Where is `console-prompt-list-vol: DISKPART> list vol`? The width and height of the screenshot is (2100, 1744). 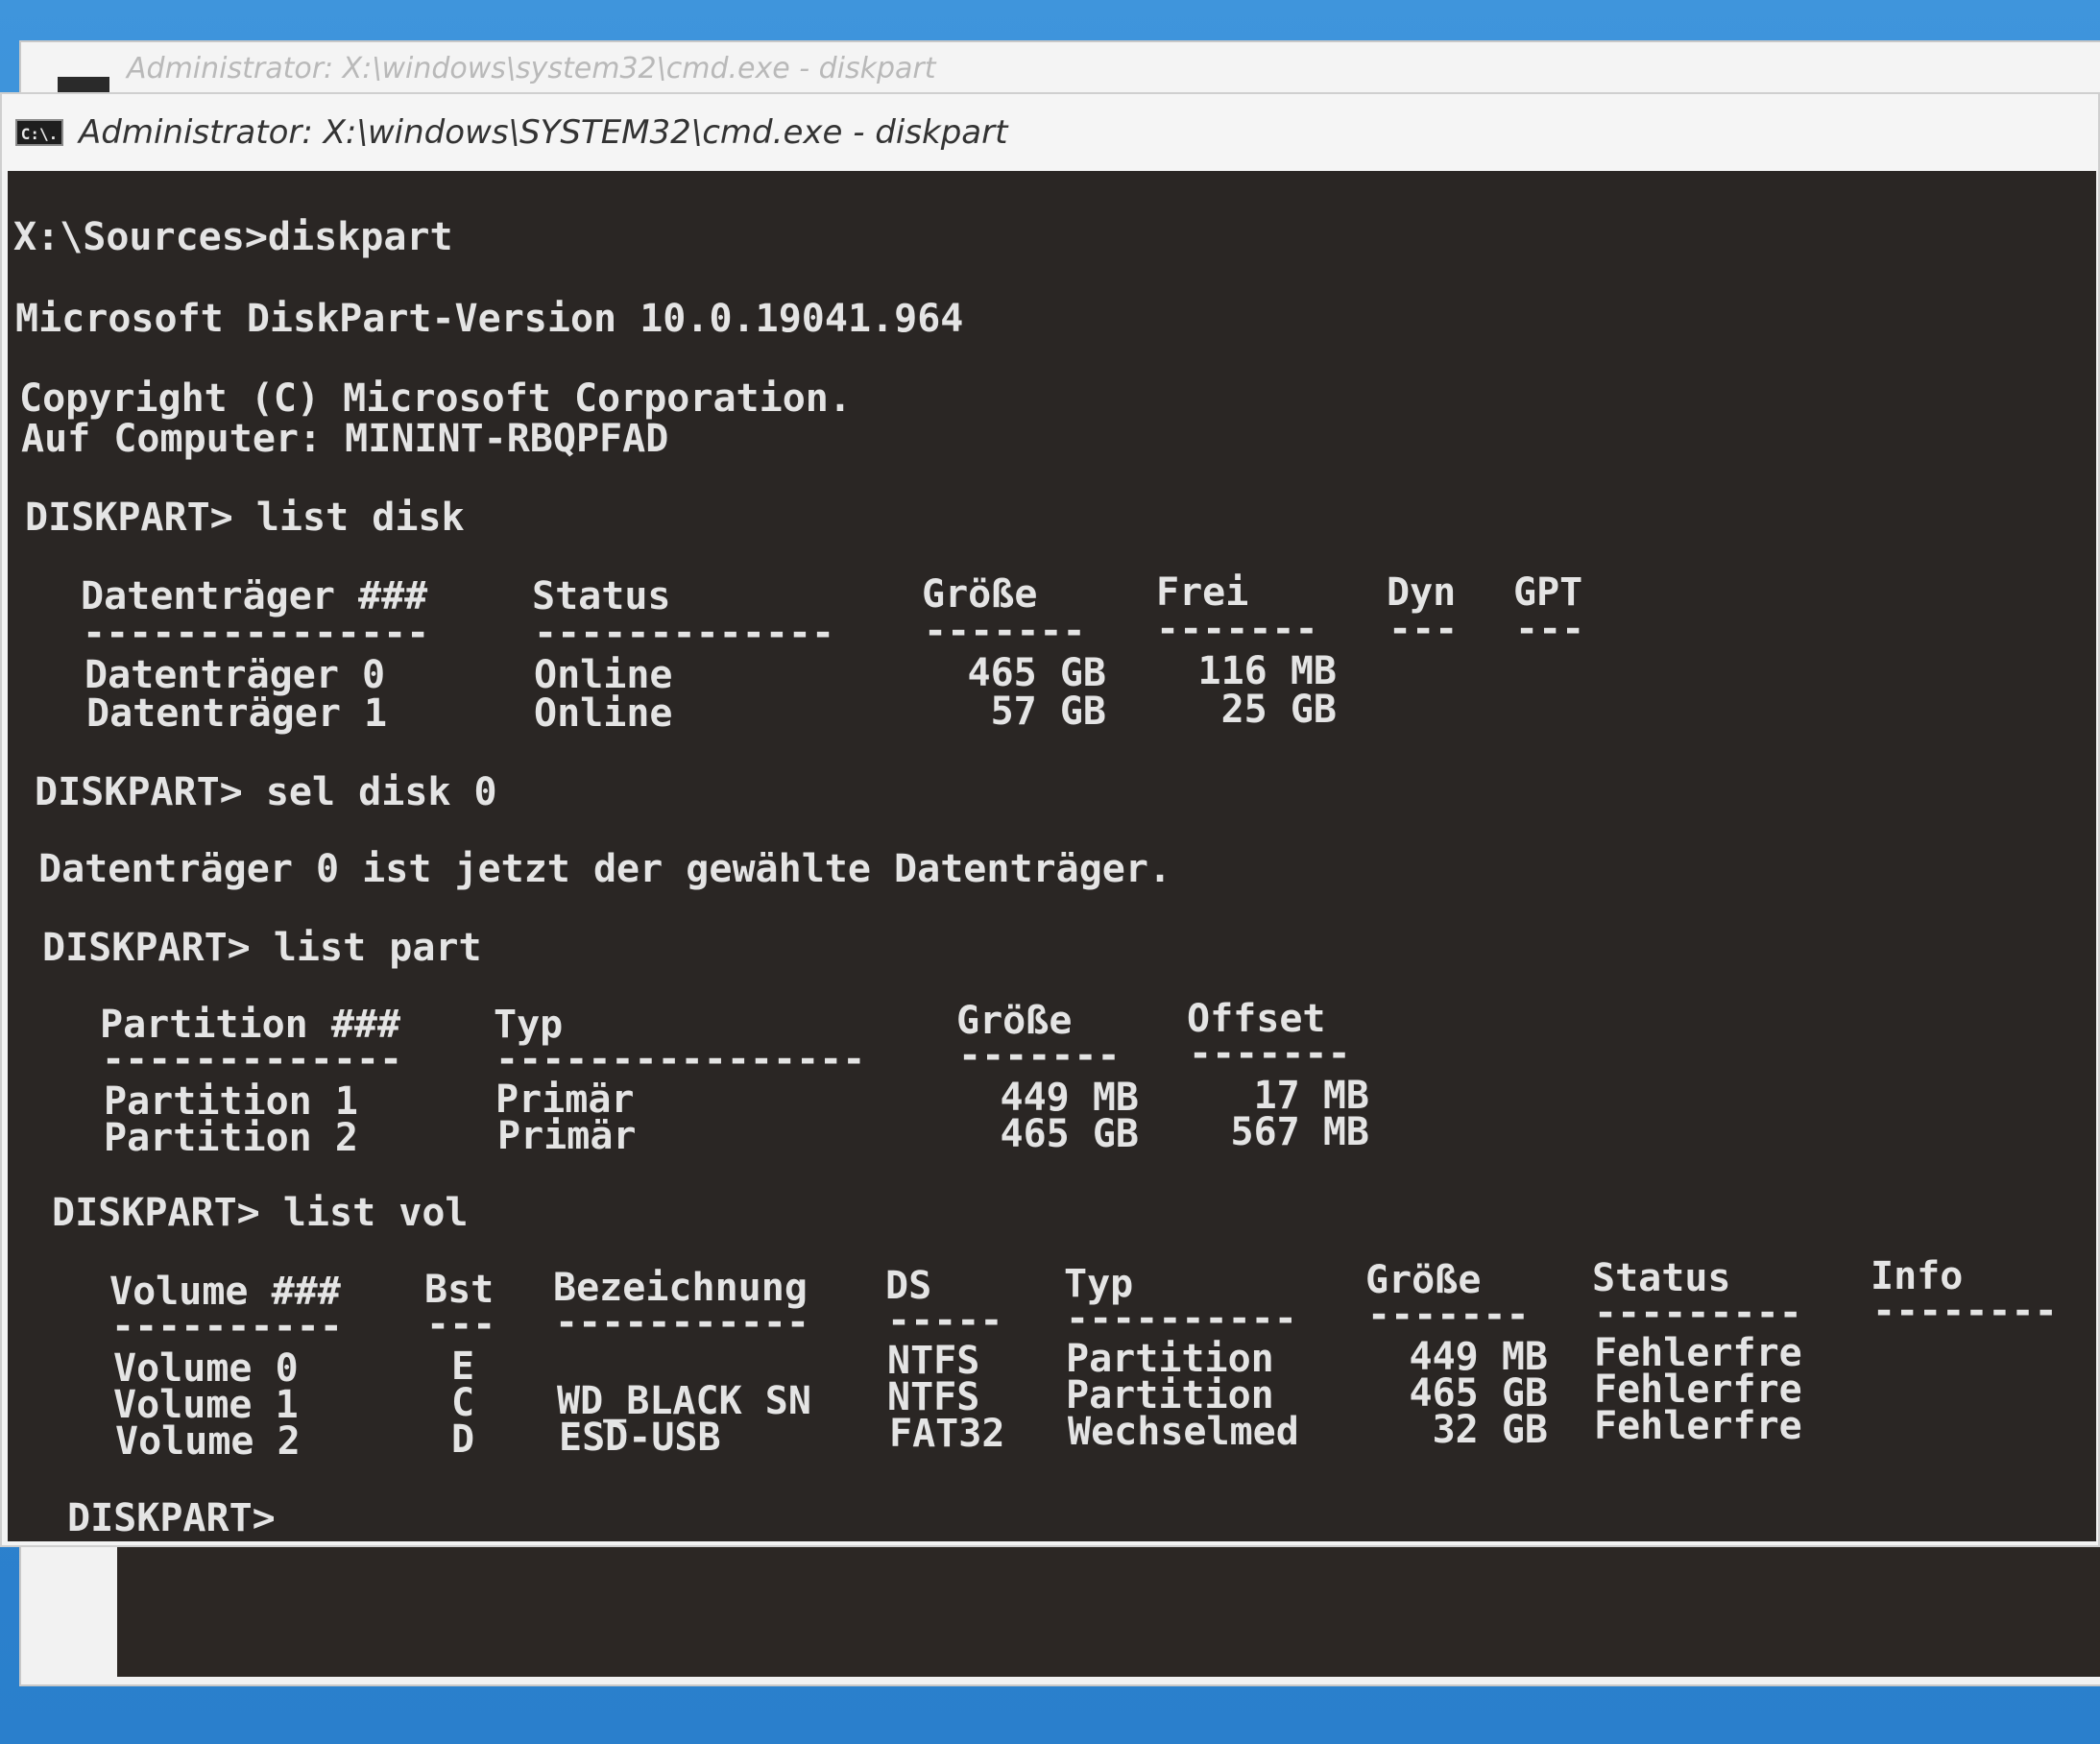 console-prompt-list-vol: DISKPART> list vol is located at coordinates (260, 1213).